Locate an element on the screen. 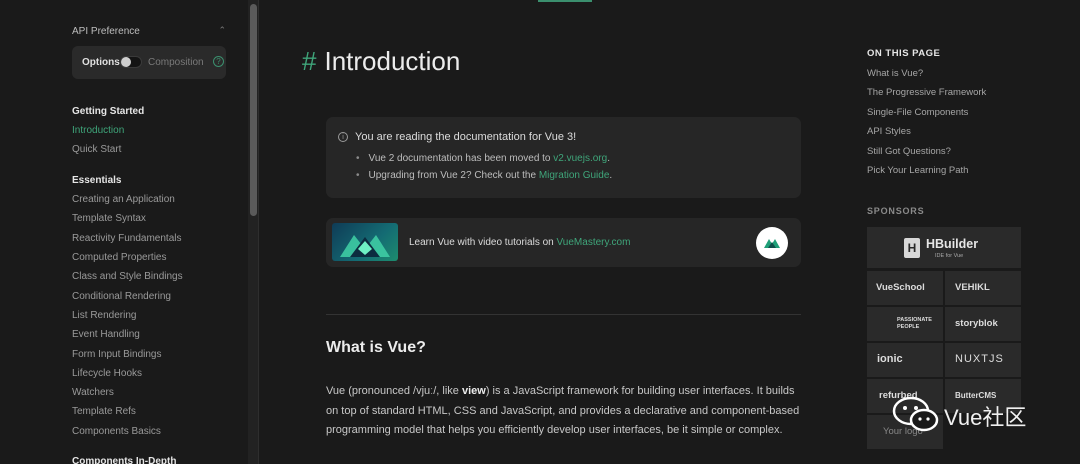  vuemastery-logo-icon is located at coordinates (772, 243).